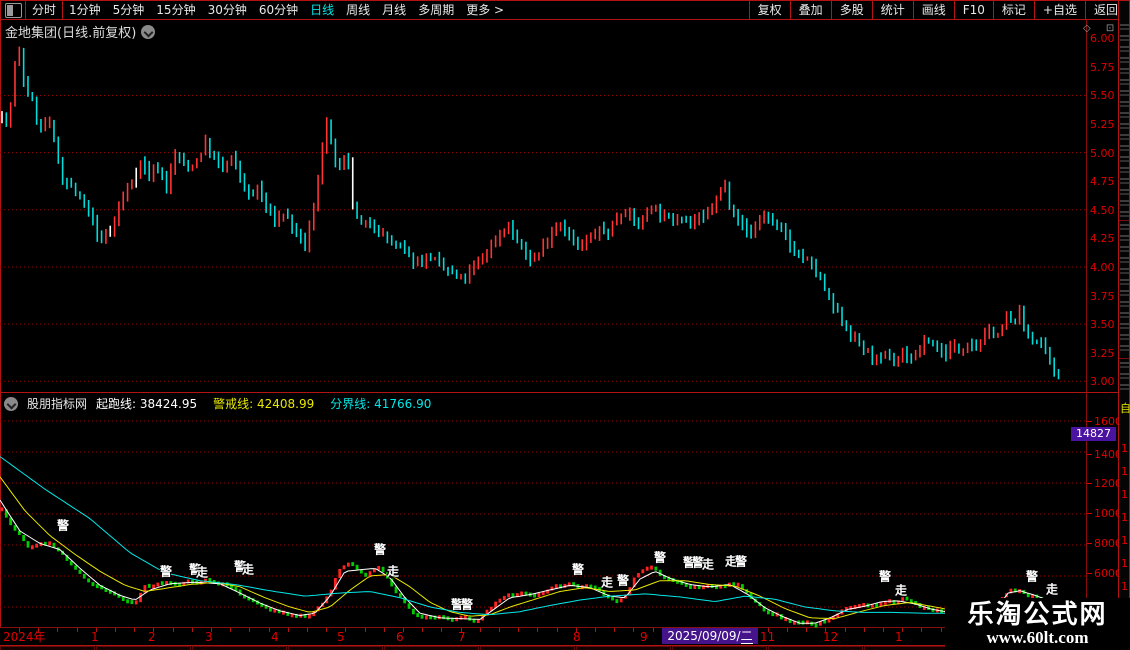  I want to click on toolbar-item-日线: 日线, so click(322, 10).